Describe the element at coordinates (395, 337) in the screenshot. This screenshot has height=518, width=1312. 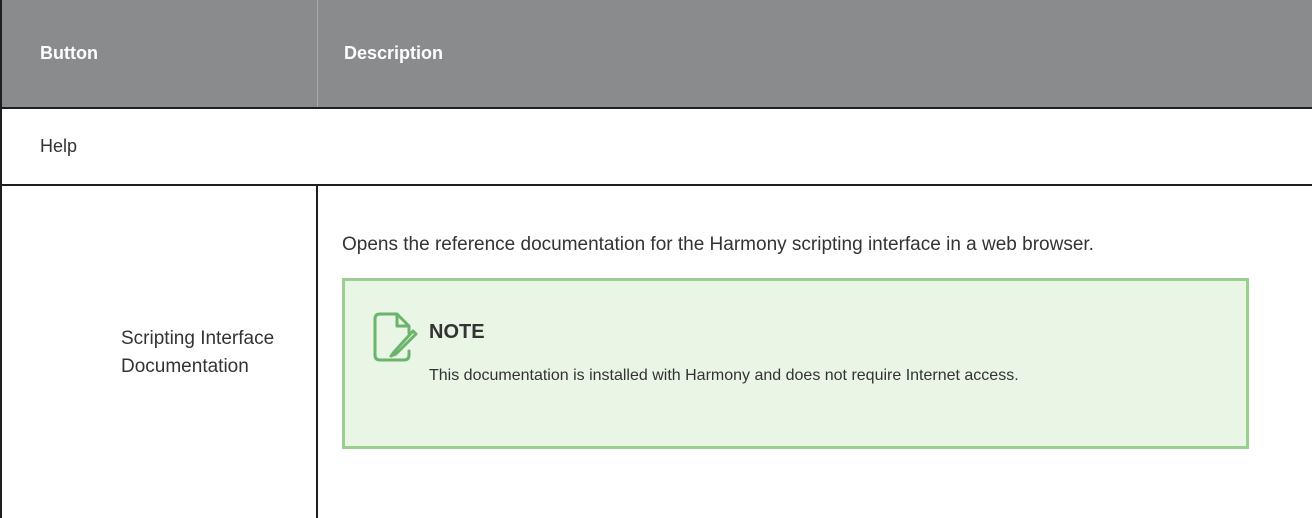
I see `note-pencil-icon` at that location.